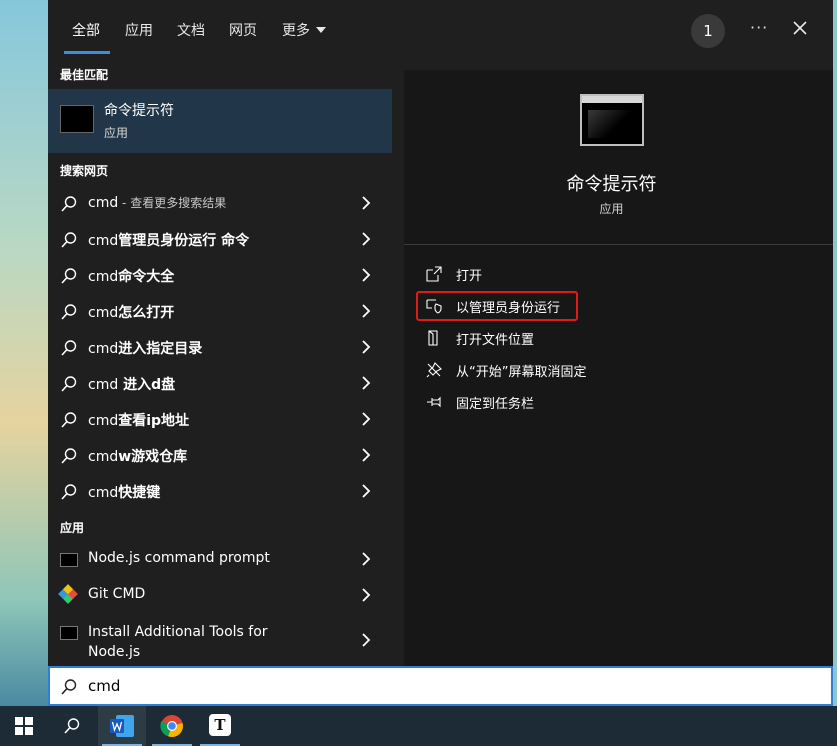 This screenshot has height=746, width=837. What do you see at coordinates (131, 277) in the screenshot?
I see `web-result-label: cmd命令大全` at bounding box center [131, 277].